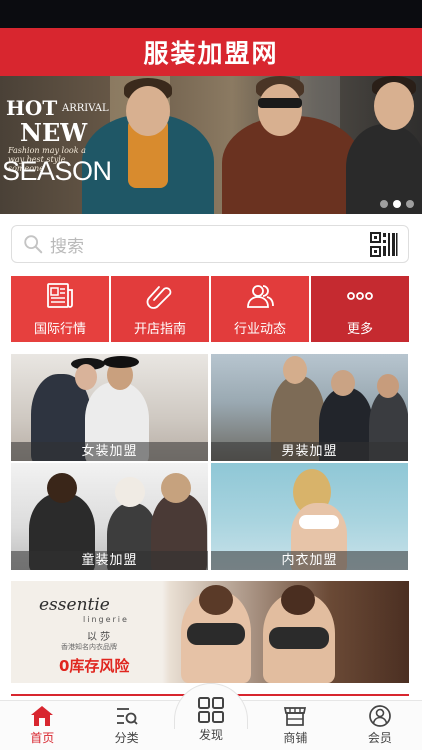  What do you see at coordinates (210, 244) in the screenshot?
I see `search-bar: 搜索` at bounding box center [210, 244].